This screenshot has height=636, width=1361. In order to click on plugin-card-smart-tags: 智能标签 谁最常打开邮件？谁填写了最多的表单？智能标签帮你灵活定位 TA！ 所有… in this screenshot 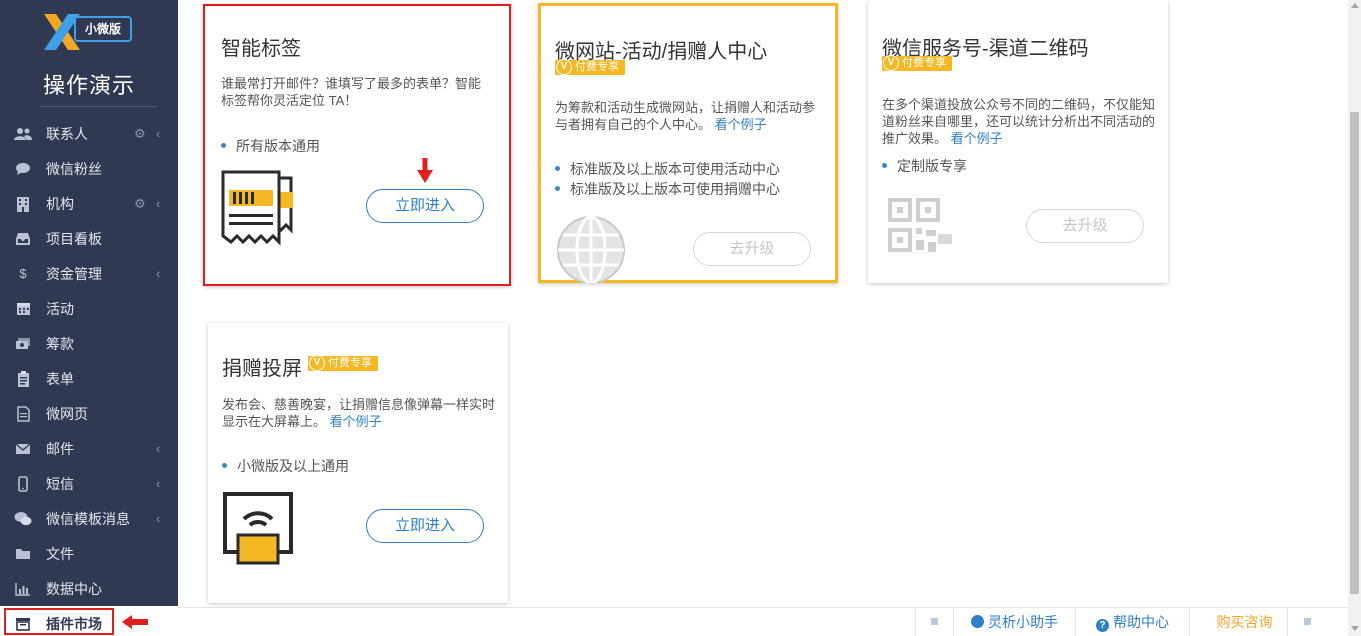, I will do `click(357, 145)`.